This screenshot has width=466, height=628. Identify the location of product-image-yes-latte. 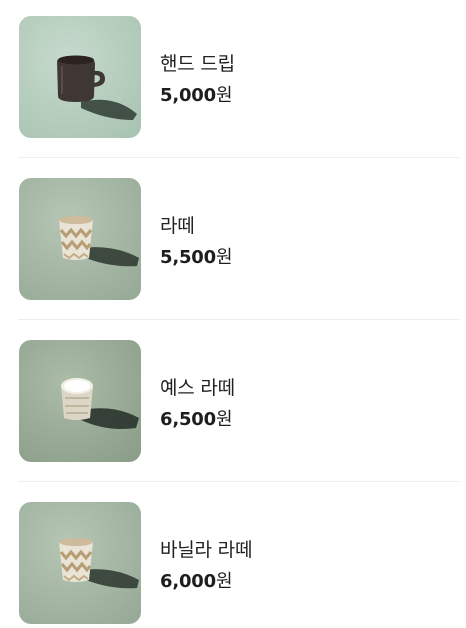
(80, 401).